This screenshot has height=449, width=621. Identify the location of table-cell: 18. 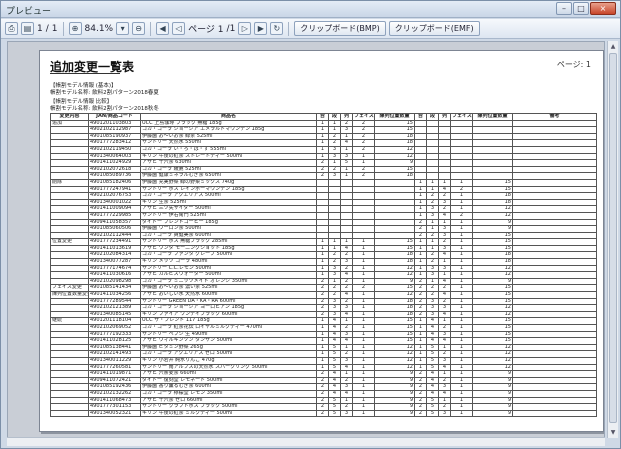
(394, 255).